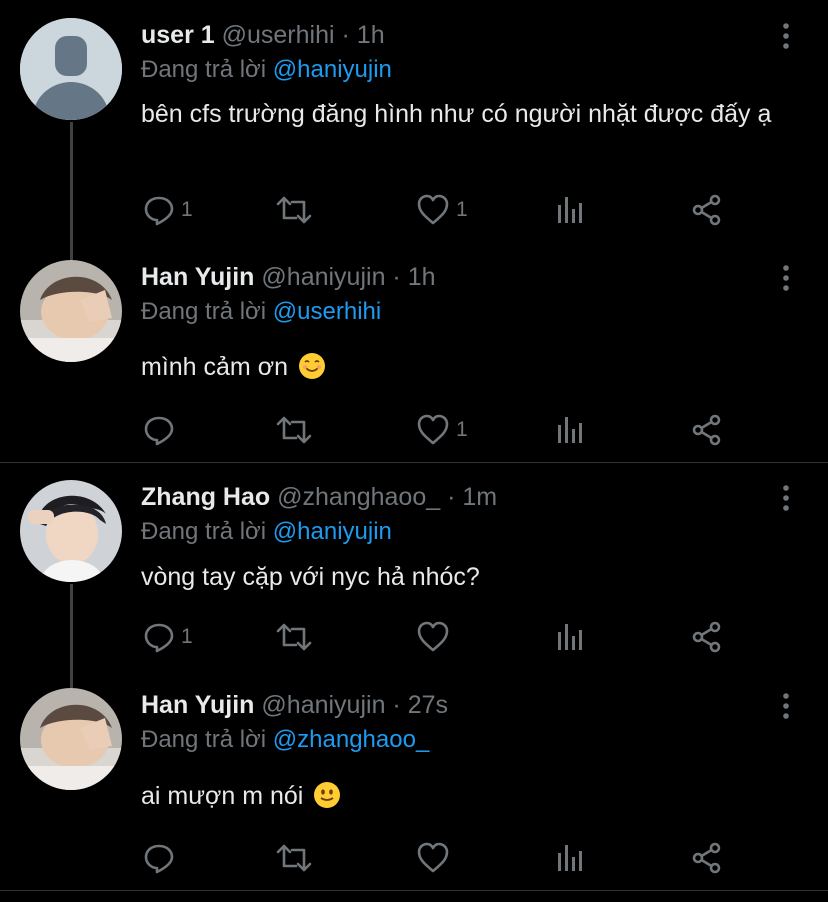 The image size is (828, 902). What do you see at coordinates (472, 497) in the screenshot?
I see `timestamp: · 1m` at bounding box center [472, 497].